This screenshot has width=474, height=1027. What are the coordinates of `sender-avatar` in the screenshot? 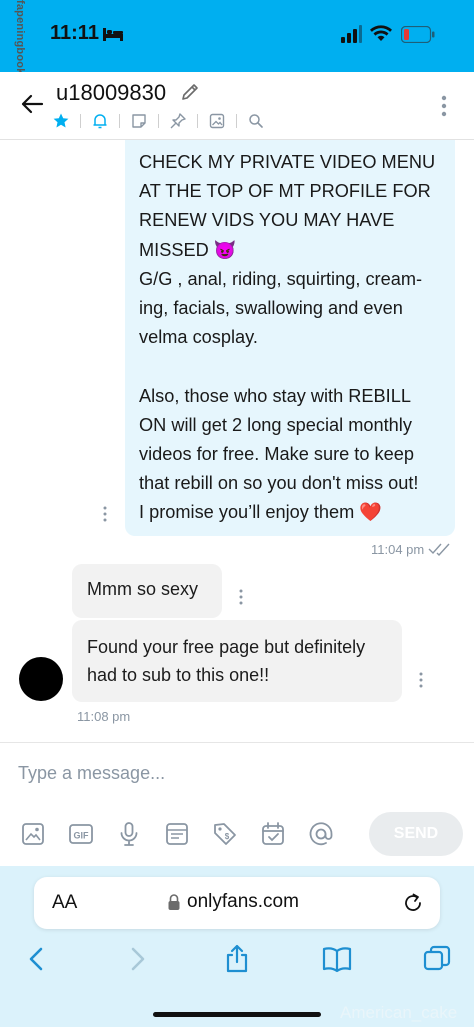 It's located at (41, 679).